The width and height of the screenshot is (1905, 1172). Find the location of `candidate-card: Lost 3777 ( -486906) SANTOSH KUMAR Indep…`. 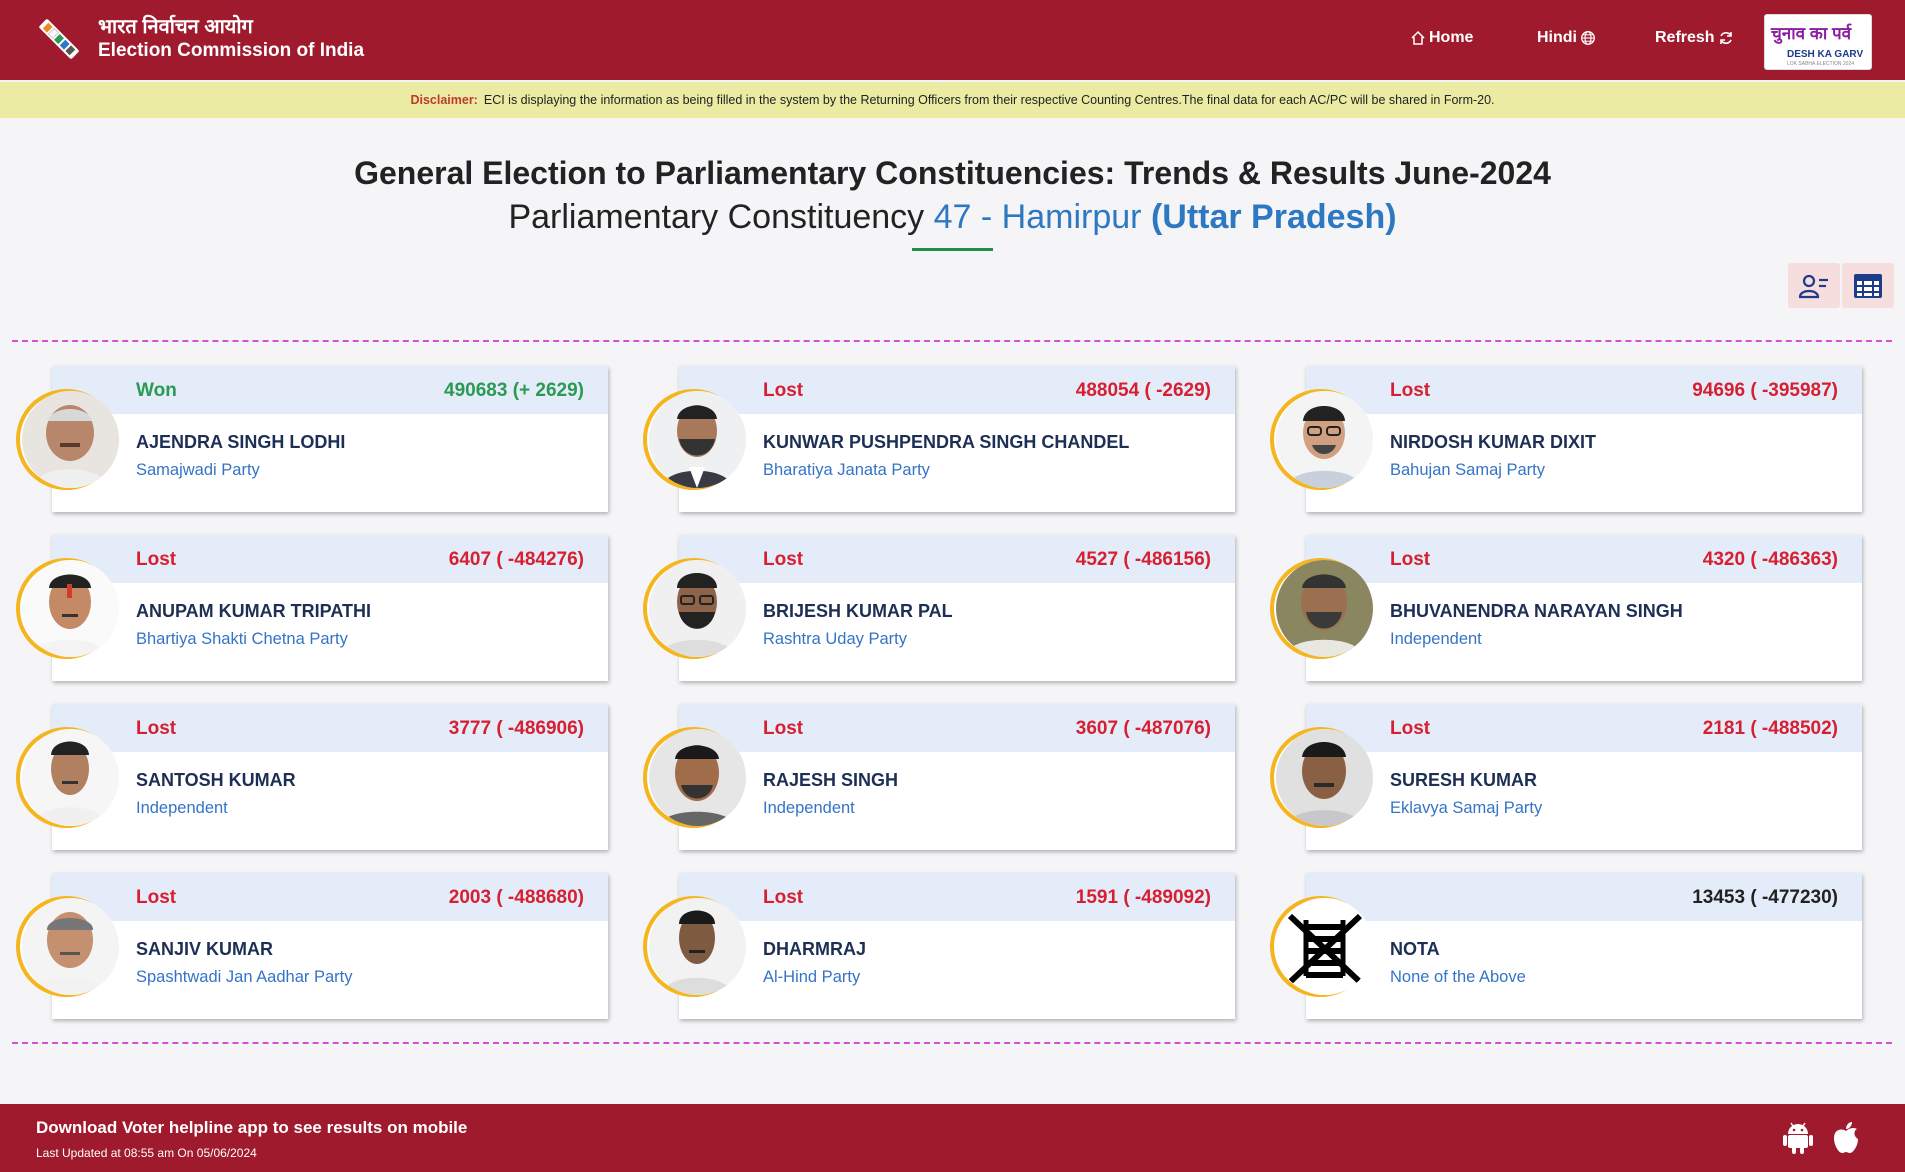

candidate-card: Lost 3777 ( -486906) SANTOSH KUMAR Indep… is located at coordinates (313, 778).